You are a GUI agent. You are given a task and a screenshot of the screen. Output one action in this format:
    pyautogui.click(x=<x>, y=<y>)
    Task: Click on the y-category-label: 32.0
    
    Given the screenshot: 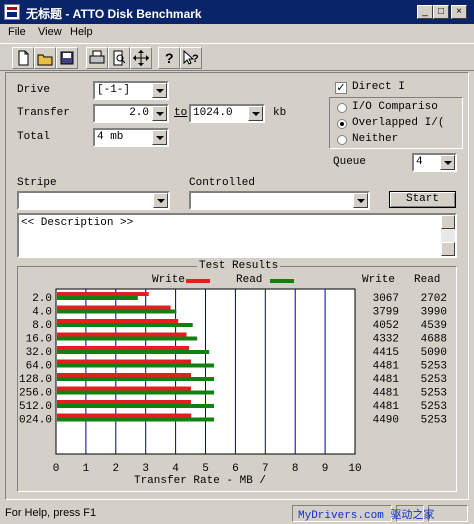 What is the action you would take?
    pyautogui.click(x=39, y=353)
    